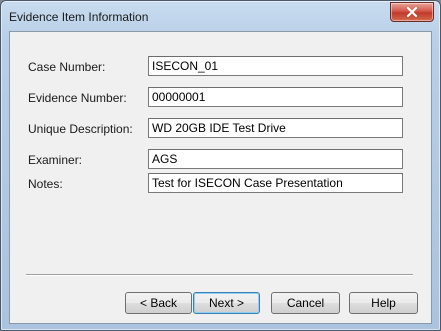  Describe the element at coordinates (305, 303) in the screenshot. I see `cancel-button: Cancel` at that location.